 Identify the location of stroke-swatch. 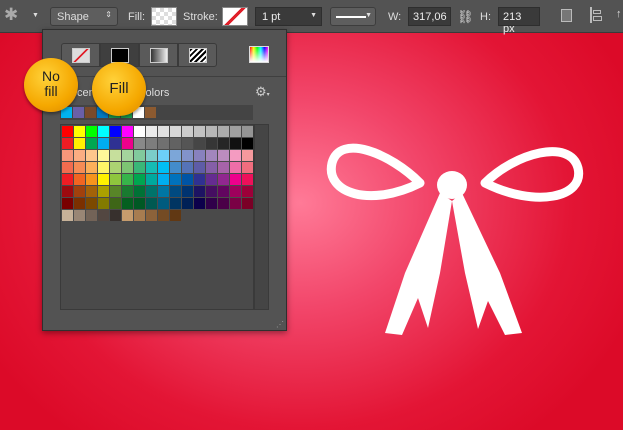
(235, 16).